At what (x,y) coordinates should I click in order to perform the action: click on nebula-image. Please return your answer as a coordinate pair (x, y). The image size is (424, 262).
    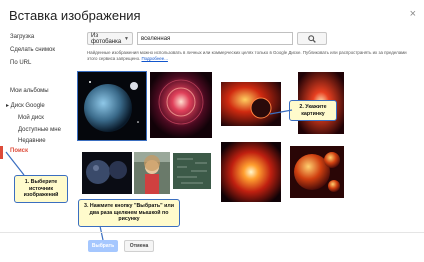
    Looking at the image, I should click on (181, 105).